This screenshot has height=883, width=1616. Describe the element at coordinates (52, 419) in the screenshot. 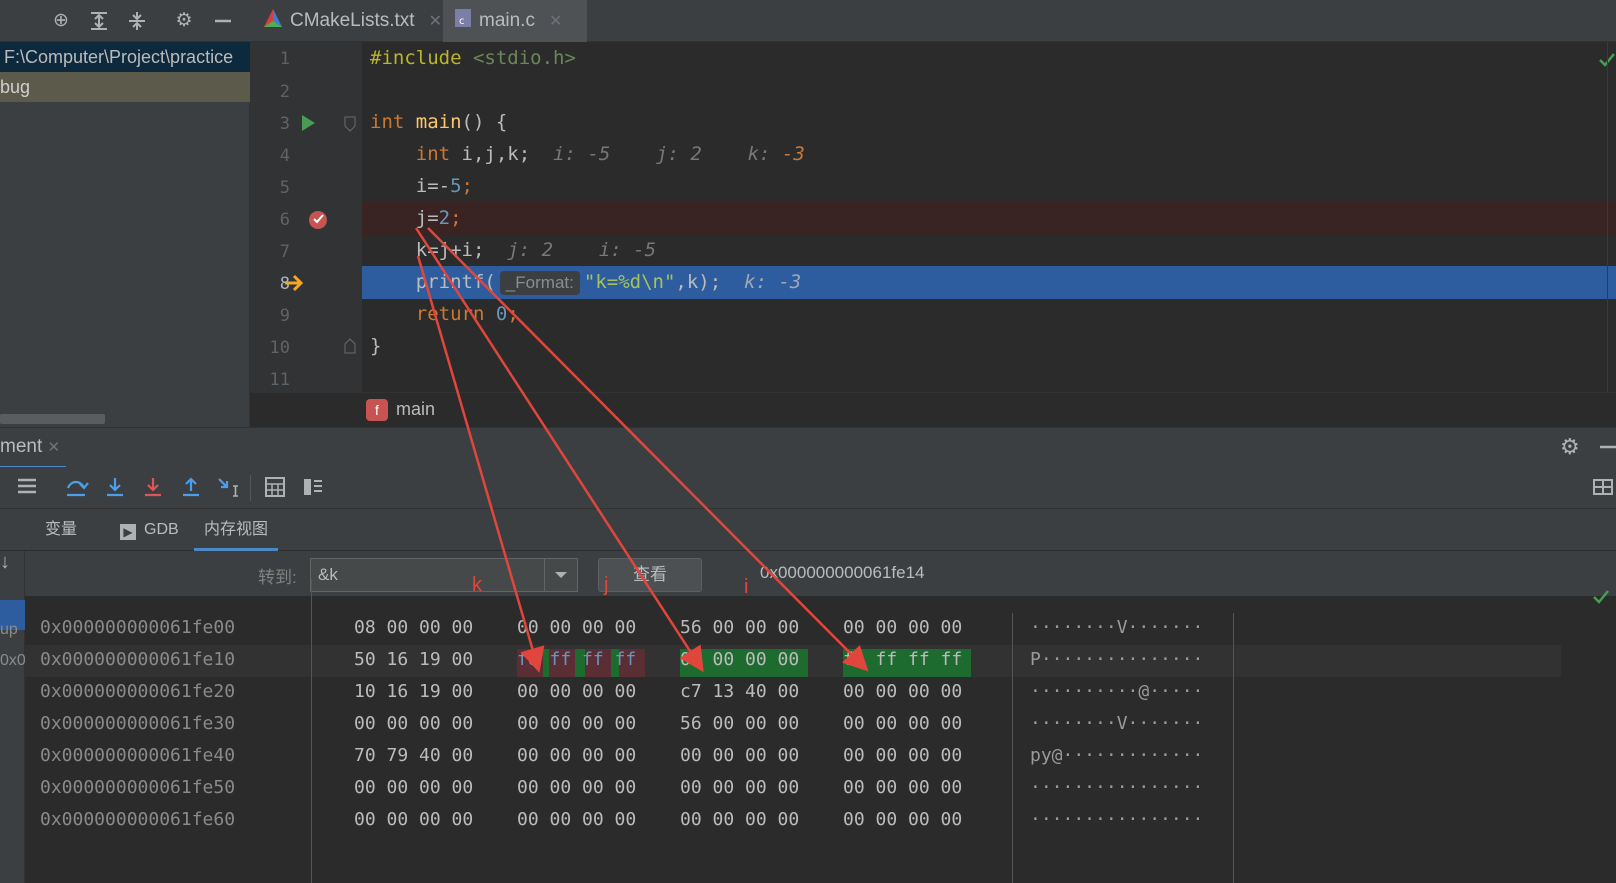

I see `horizontal-scrollbar` at that location.